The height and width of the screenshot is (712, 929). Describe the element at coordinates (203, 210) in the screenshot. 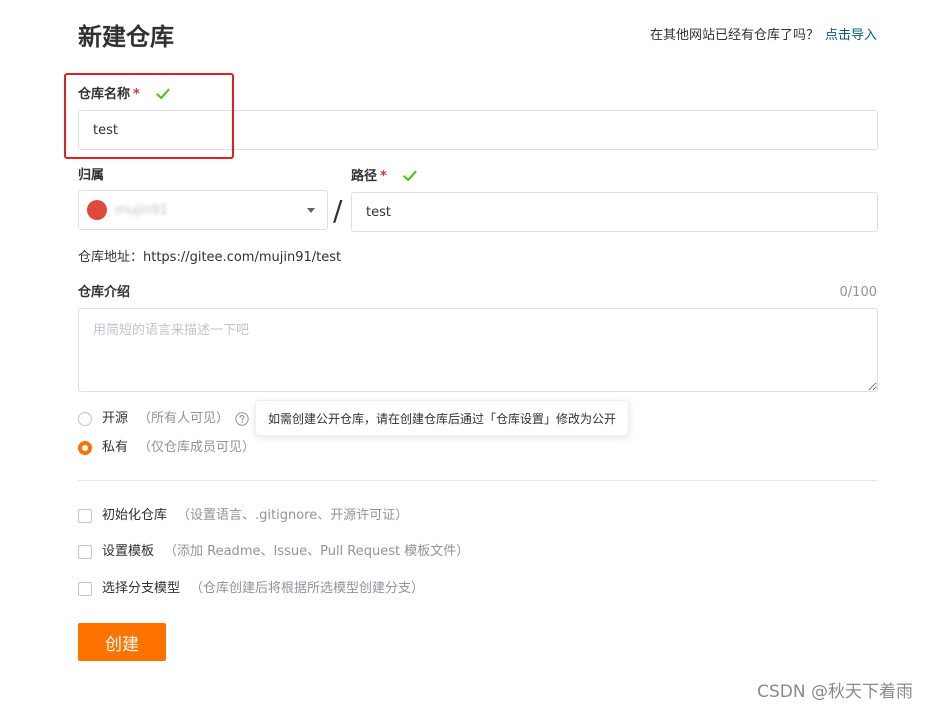

I see `owner-select: mujin91` at that location.